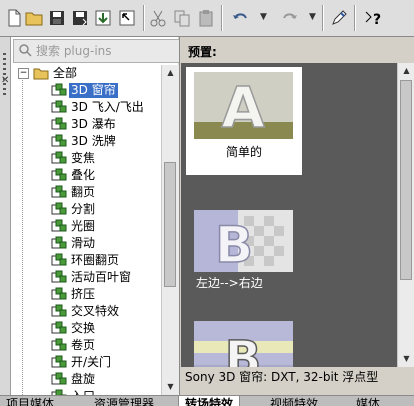 This screenshot has width=414, height=406. Describe the element at coordinates (107, 107) in the screenshot. I see `tree-item-label: 3D 飞入/飞出` at that location.